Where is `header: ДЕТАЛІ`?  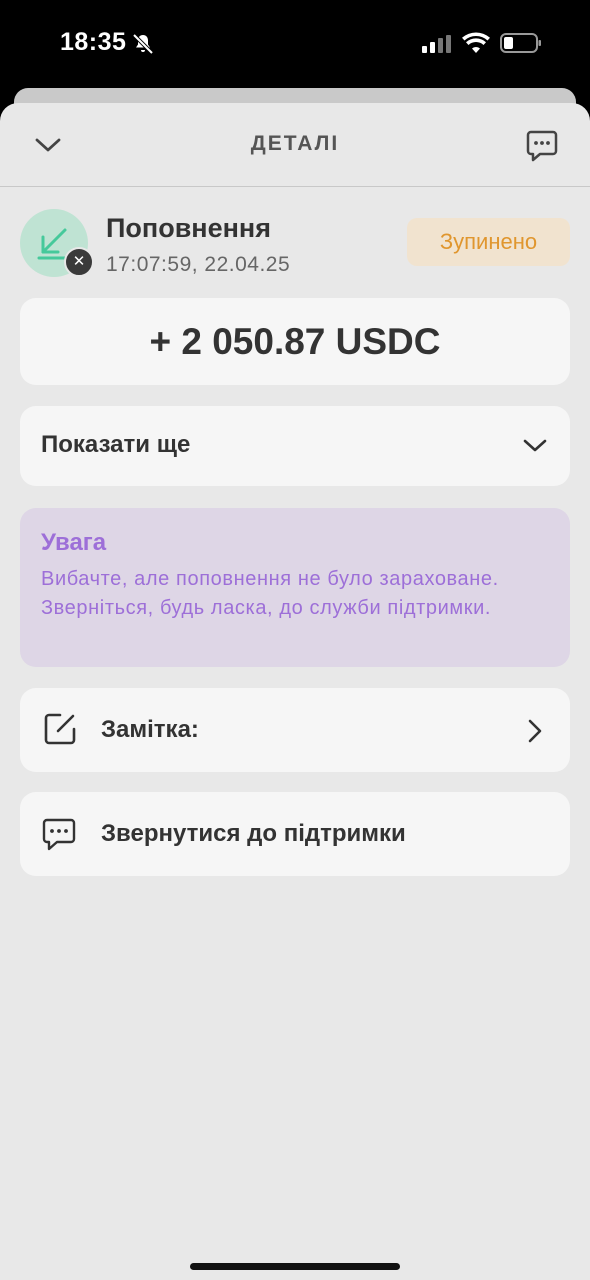
header: ДЕТАЛІ is located at coordinates (295, 145).